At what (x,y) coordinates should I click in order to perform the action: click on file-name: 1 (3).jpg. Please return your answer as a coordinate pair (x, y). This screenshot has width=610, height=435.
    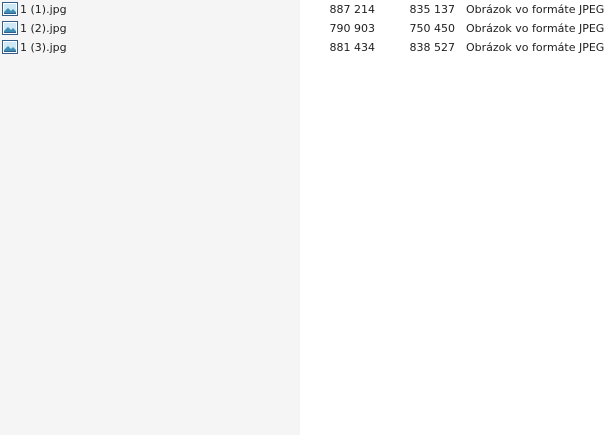
    Looking at the image, I should click on (43, 47).